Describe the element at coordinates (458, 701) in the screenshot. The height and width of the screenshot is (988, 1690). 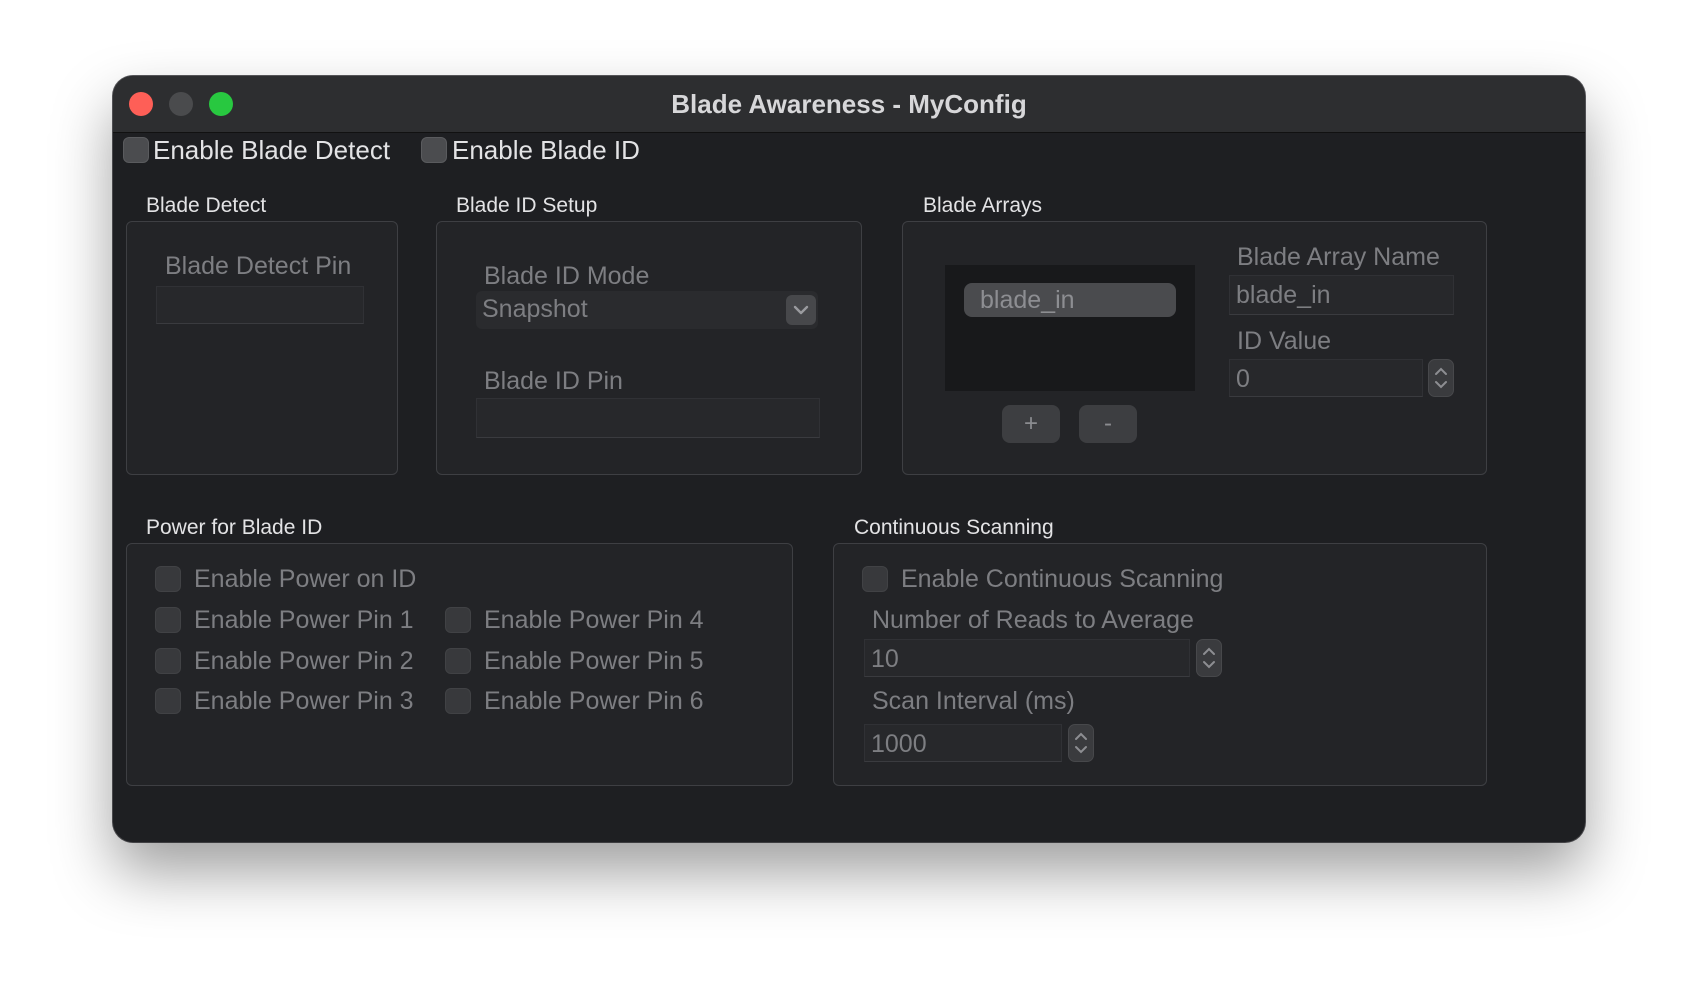
I see `enable-power-pin-6-checkbox` at that location.